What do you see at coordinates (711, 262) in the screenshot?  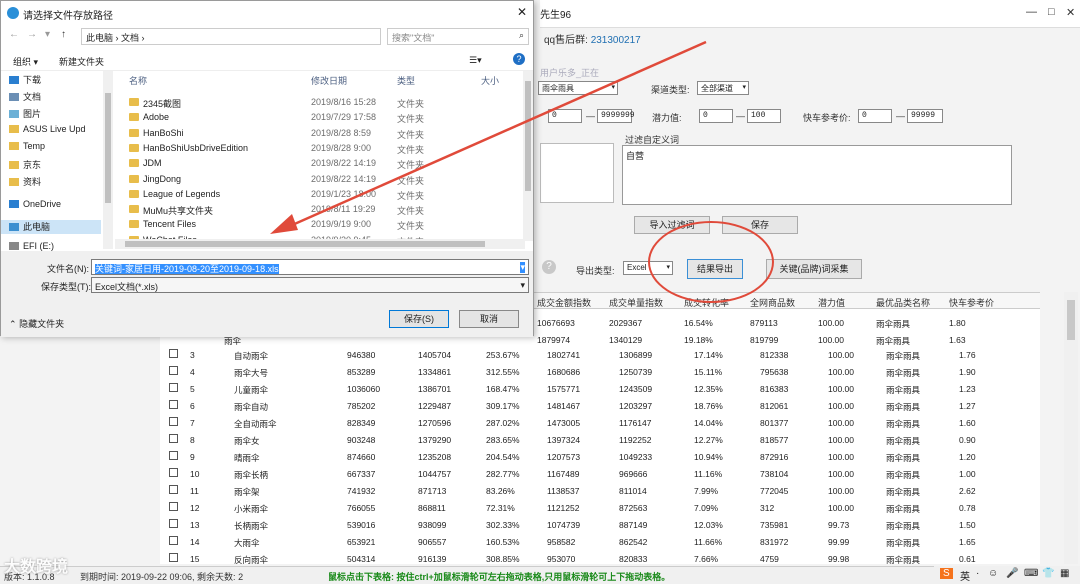 I see `annotation-circle` at bounding box center [711, 262].